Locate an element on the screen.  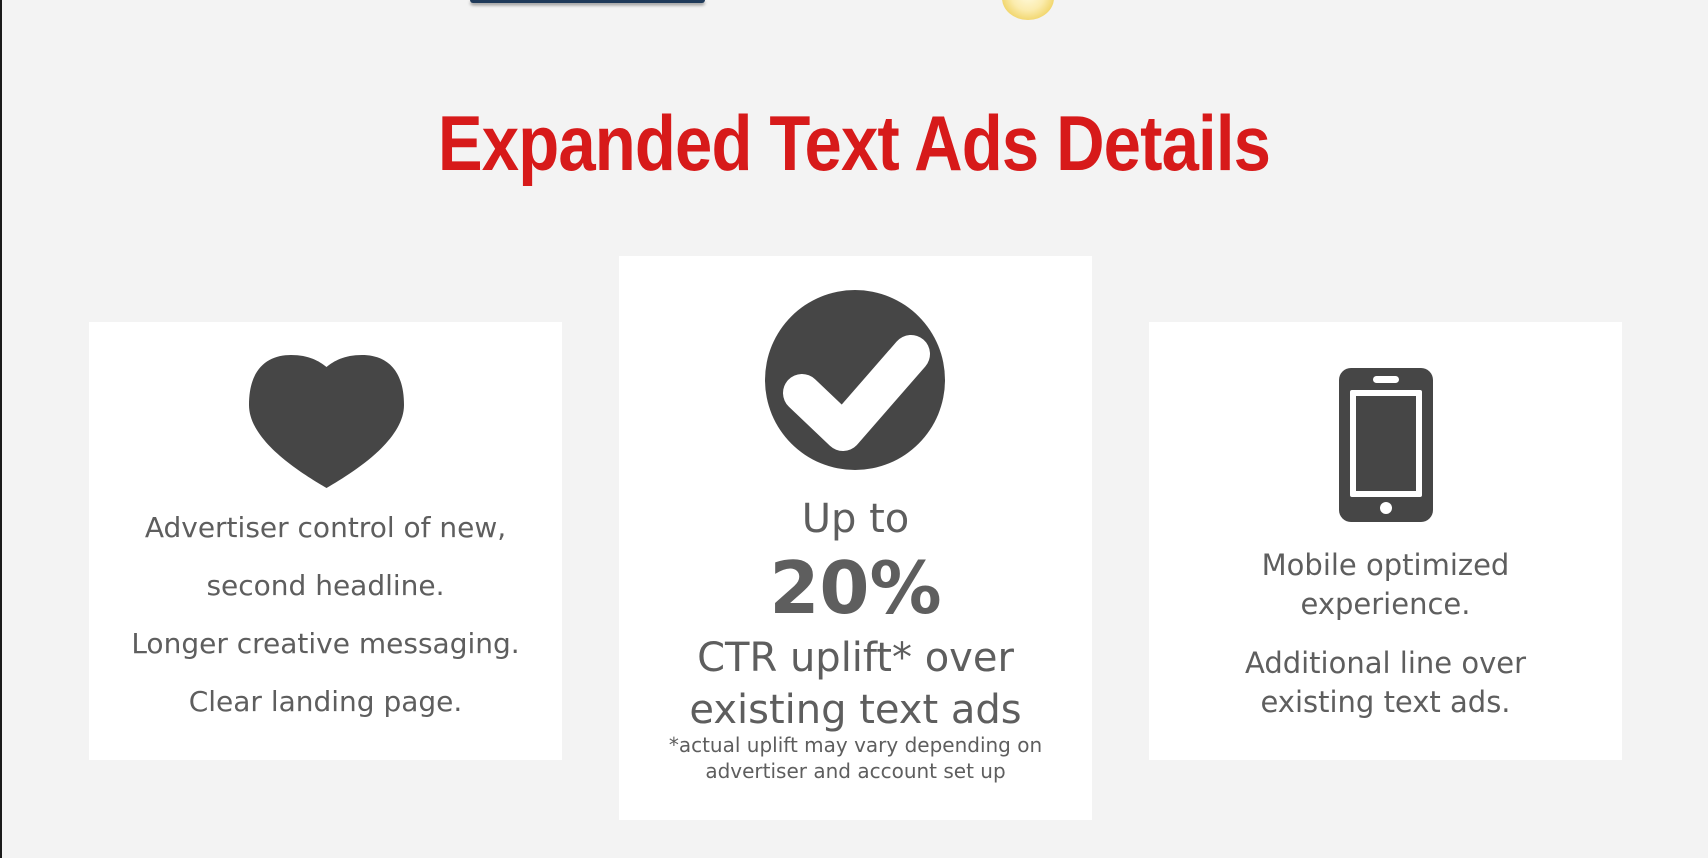
card-left-line: Advertiser control of new, is located at coordinates (325, 527).